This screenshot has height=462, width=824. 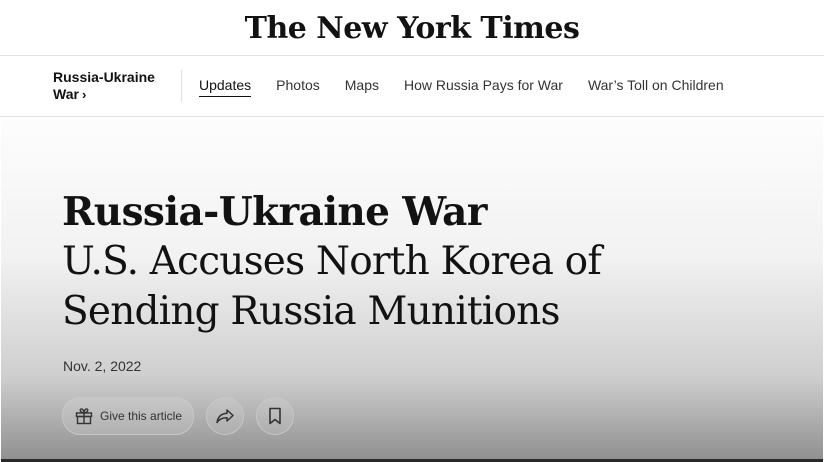 I want to click on tab-wars-toll-on-children: War’s Toll on Children, so click(x=656, y=87).